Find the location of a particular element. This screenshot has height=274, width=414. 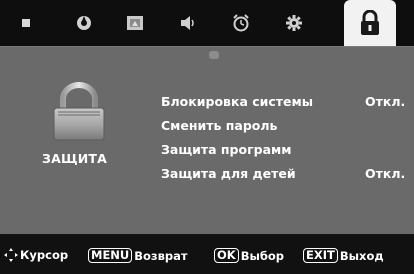

menu-item-change-password: Сменить пароль is located at coordinates (219, 125).